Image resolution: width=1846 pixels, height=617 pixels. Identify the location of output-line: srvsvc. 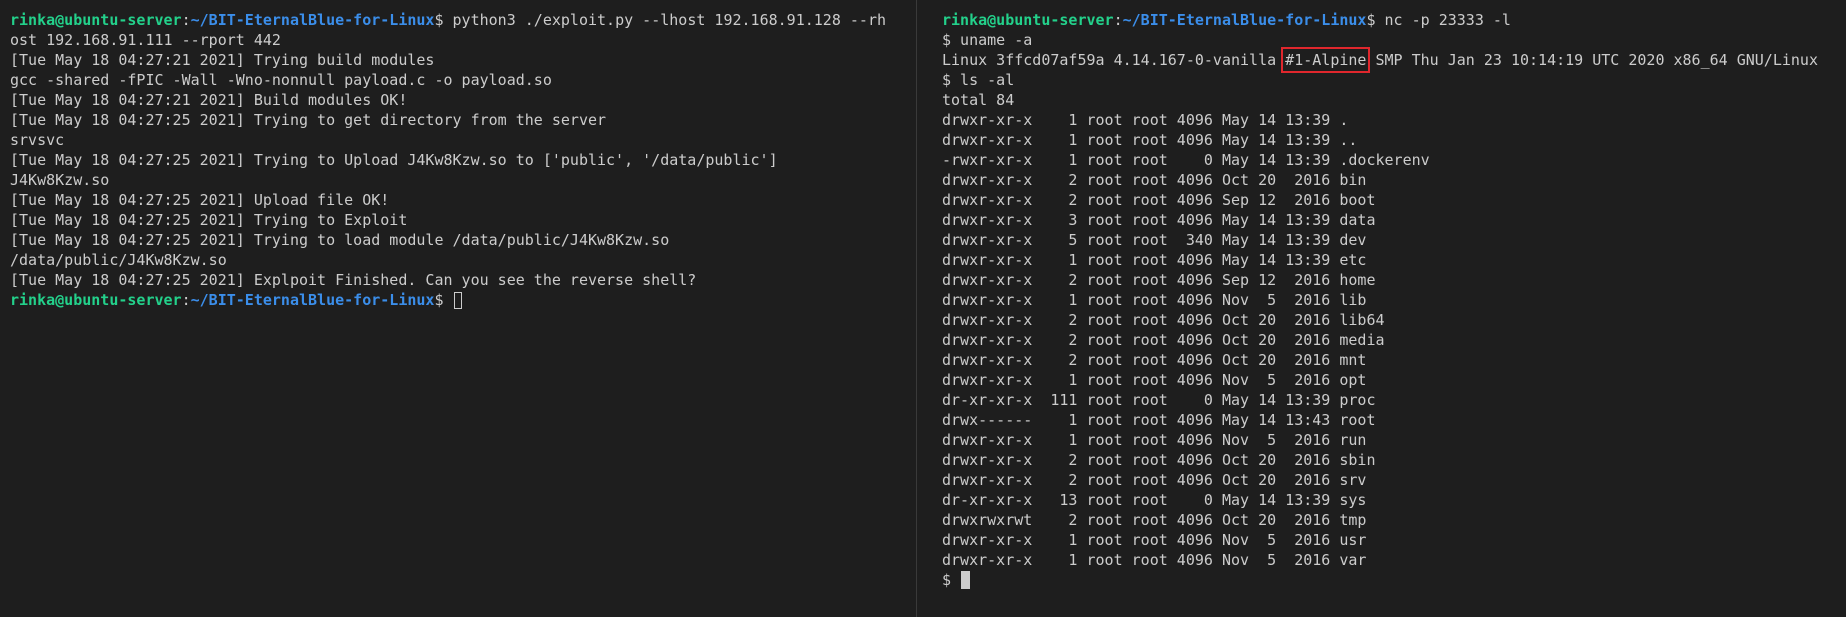
(37, 140).